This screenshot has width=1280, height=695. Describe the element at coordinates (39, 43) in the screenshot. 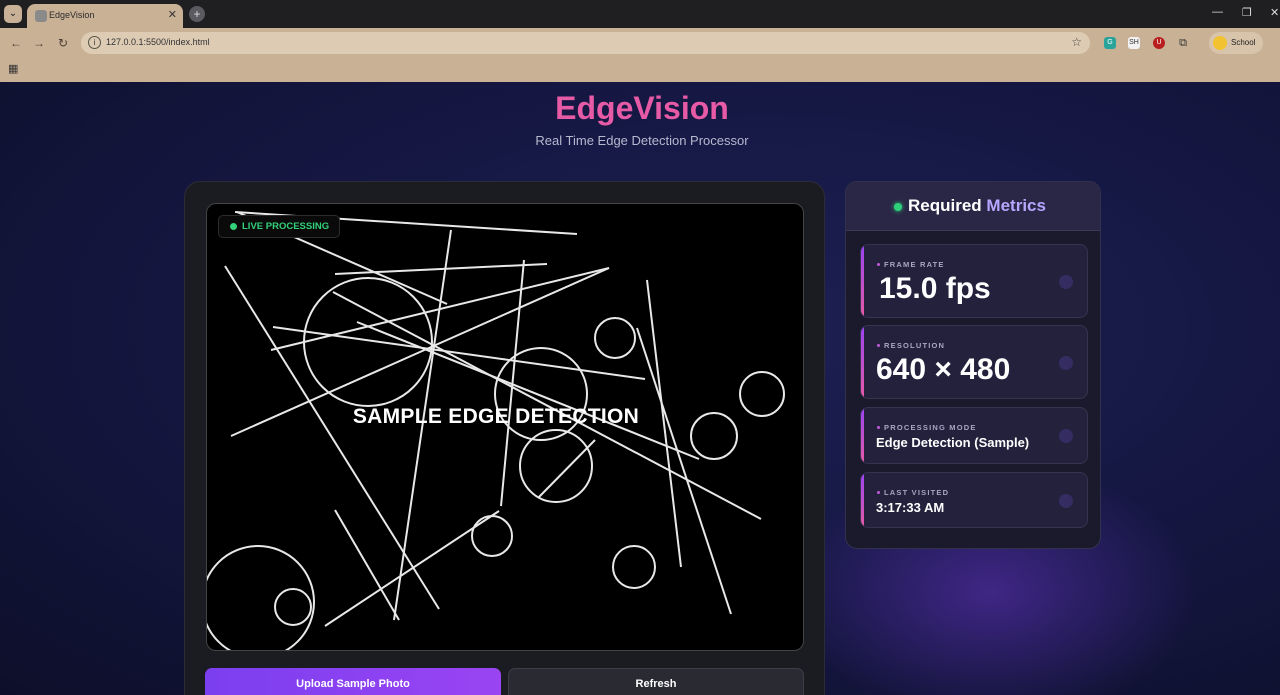

I see `forward-arrow-icon: →` at that location.